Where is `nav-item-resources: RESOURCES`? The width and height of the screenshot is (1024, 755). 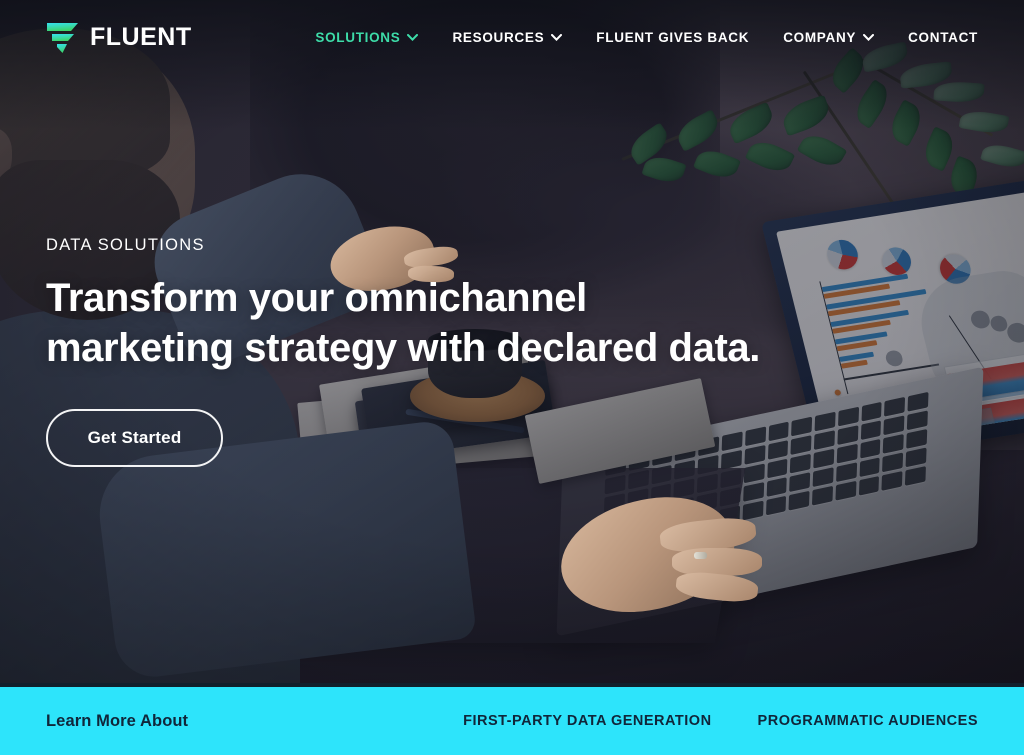
nav-item-resources: RESOURCES is located at coordinates (507, 37).